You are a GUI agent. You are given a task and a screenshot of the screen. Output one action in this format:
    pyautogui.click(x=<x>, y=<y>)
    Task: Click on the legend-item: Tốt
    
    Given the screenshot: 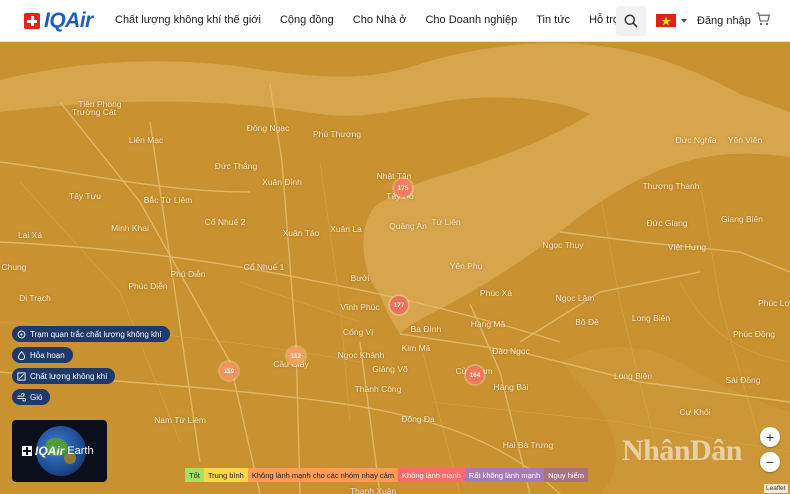 What is the action you would take?
    pyautogui.click(x=194, y=475)
    